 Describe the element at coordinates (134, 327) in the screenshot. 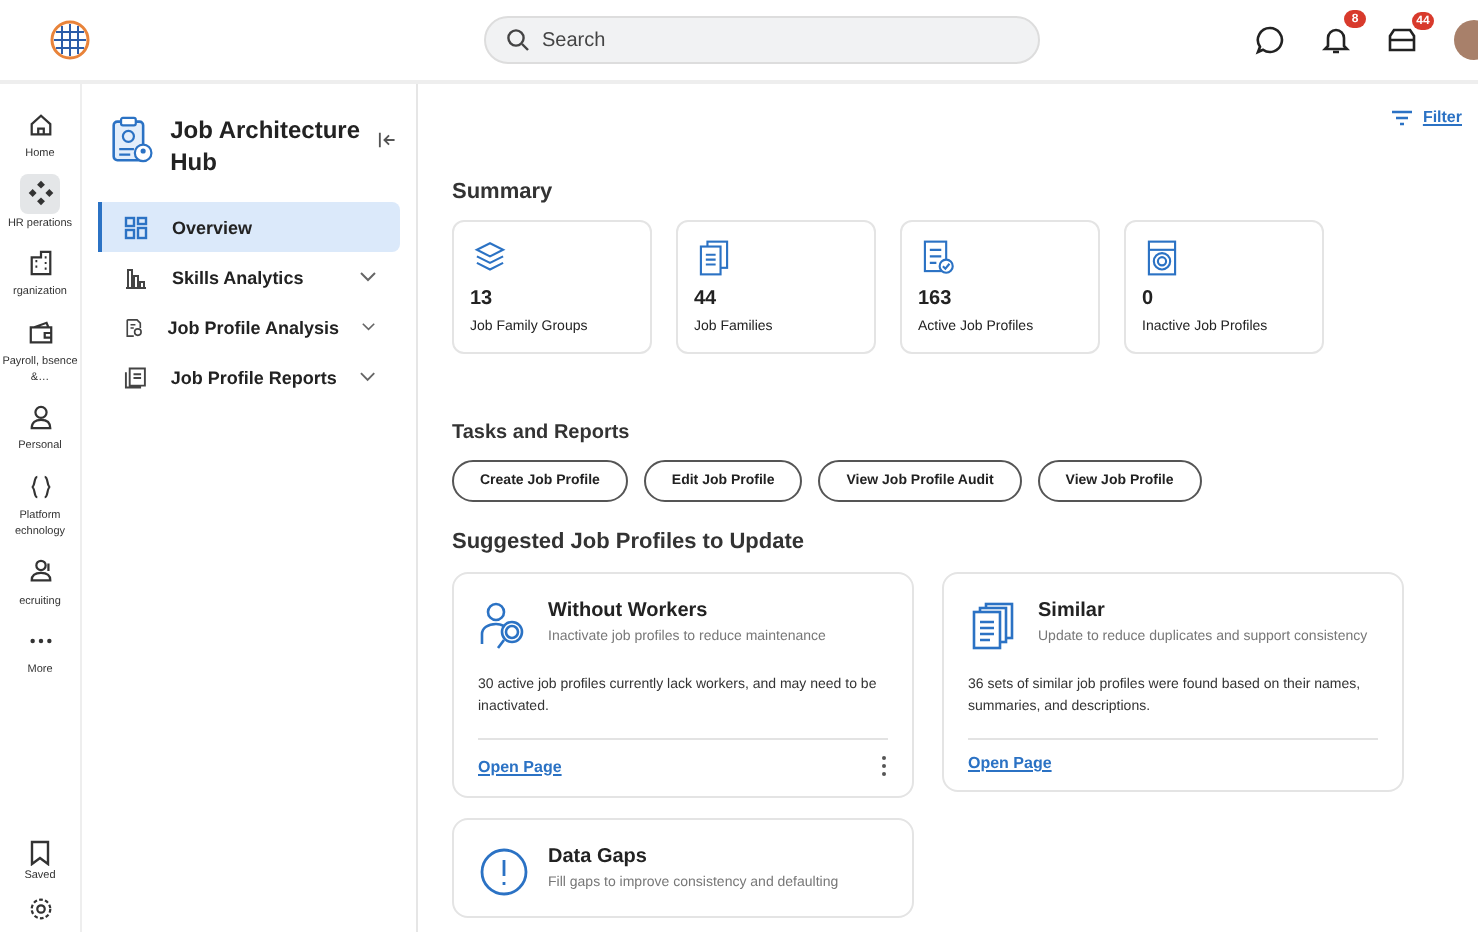

I see `document-search-icon` at that location.